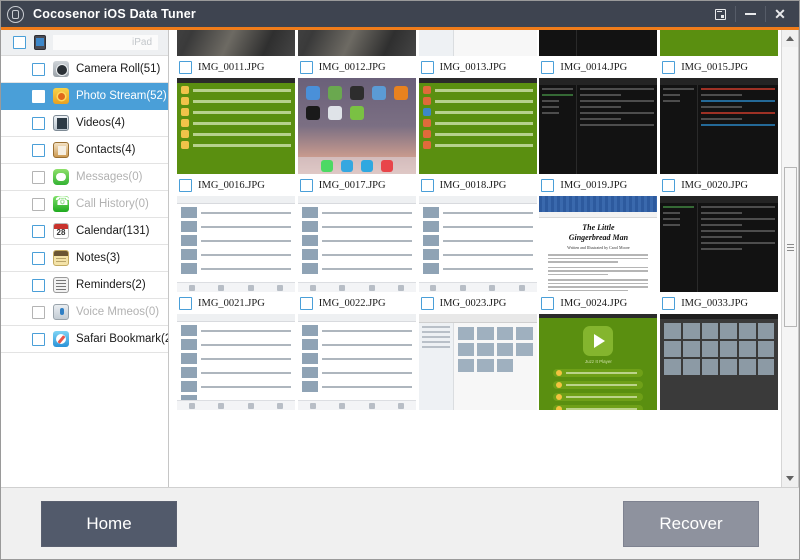  Describe the element at coordinates (38, 258) in the screenshot. I see `notes-checkbox` at that location.